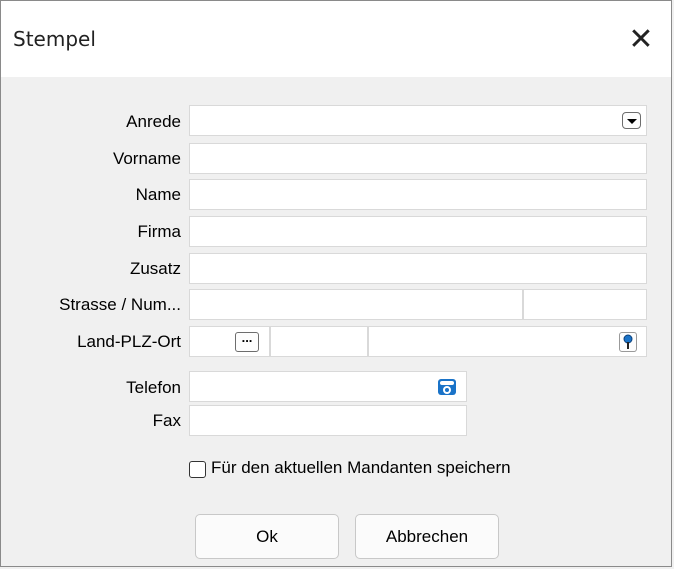 The width and height of the screenshot is (674, 569). What do you see at coordinates (507, 341) in the screenshot?
I see `ort-field` at bounding box center [507, 341].